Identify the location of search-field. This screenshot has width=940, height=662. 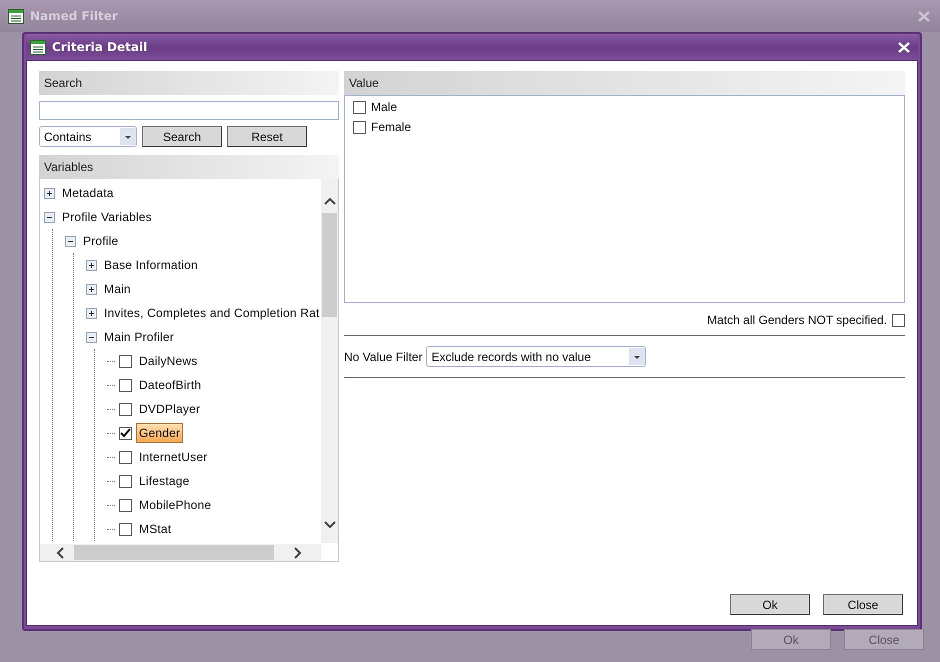
(189, 110).